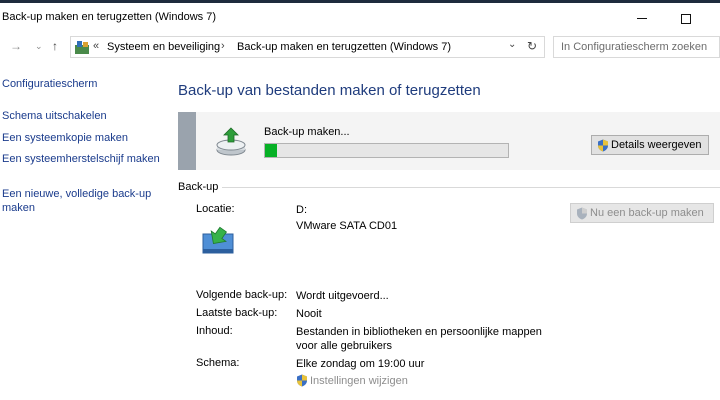  What do you see at coordinates (309, 314) in the screenshot?
I see `last-backup-value: Nooit` at bounding box center [309, 314].